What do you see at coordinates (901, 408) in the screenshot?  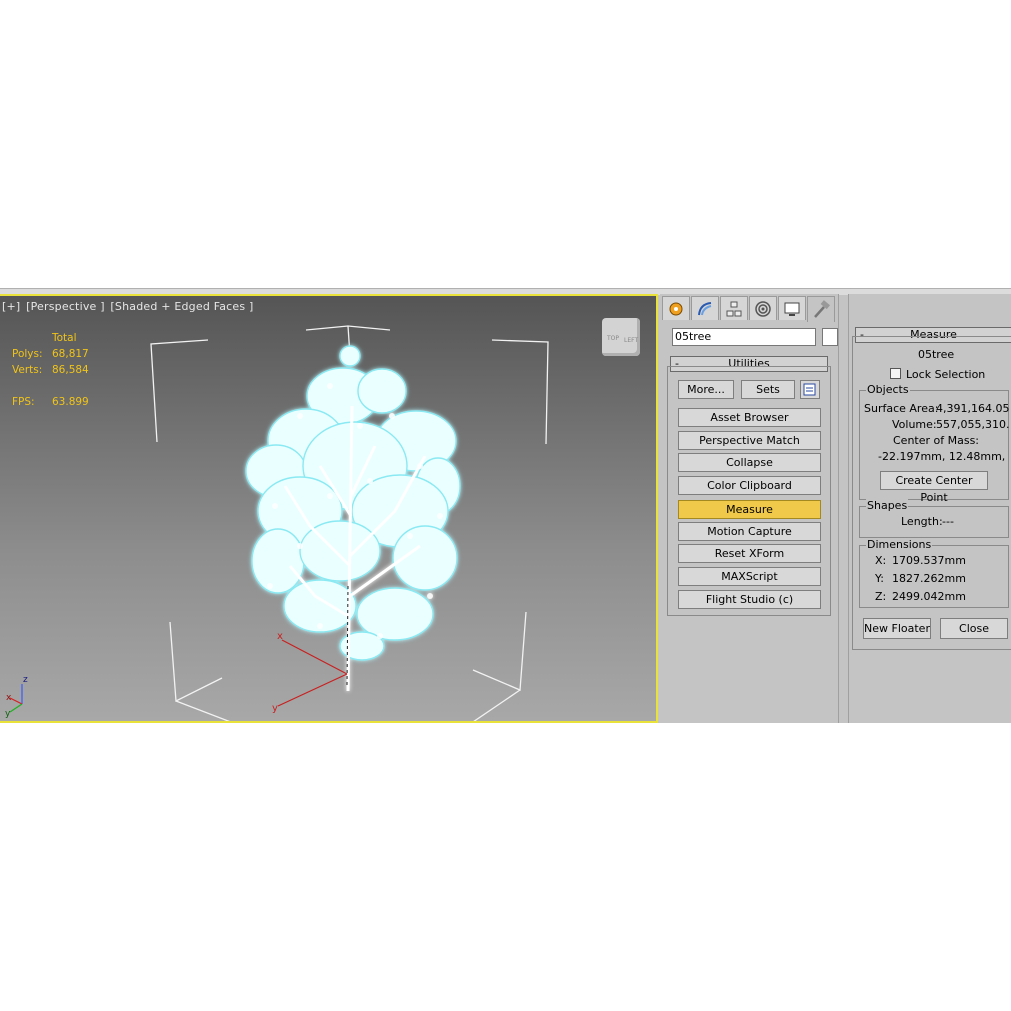 I see `surface-area-label: Surface Area:` at bounding box center [901, 408].